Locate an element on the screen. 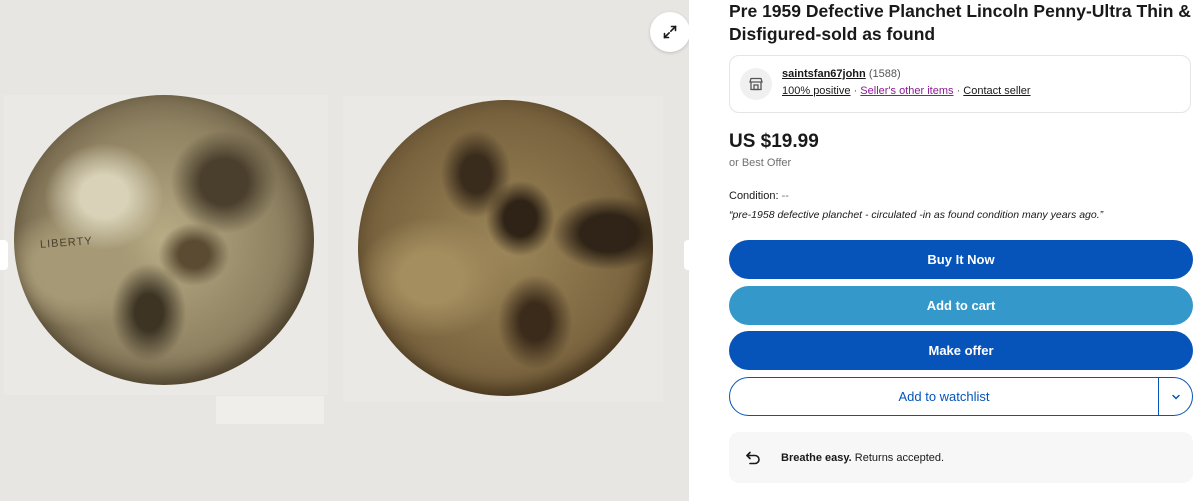 This screenshot has height=501, width=1200. chevron-down-icon is located at coordinates (1175, 397).